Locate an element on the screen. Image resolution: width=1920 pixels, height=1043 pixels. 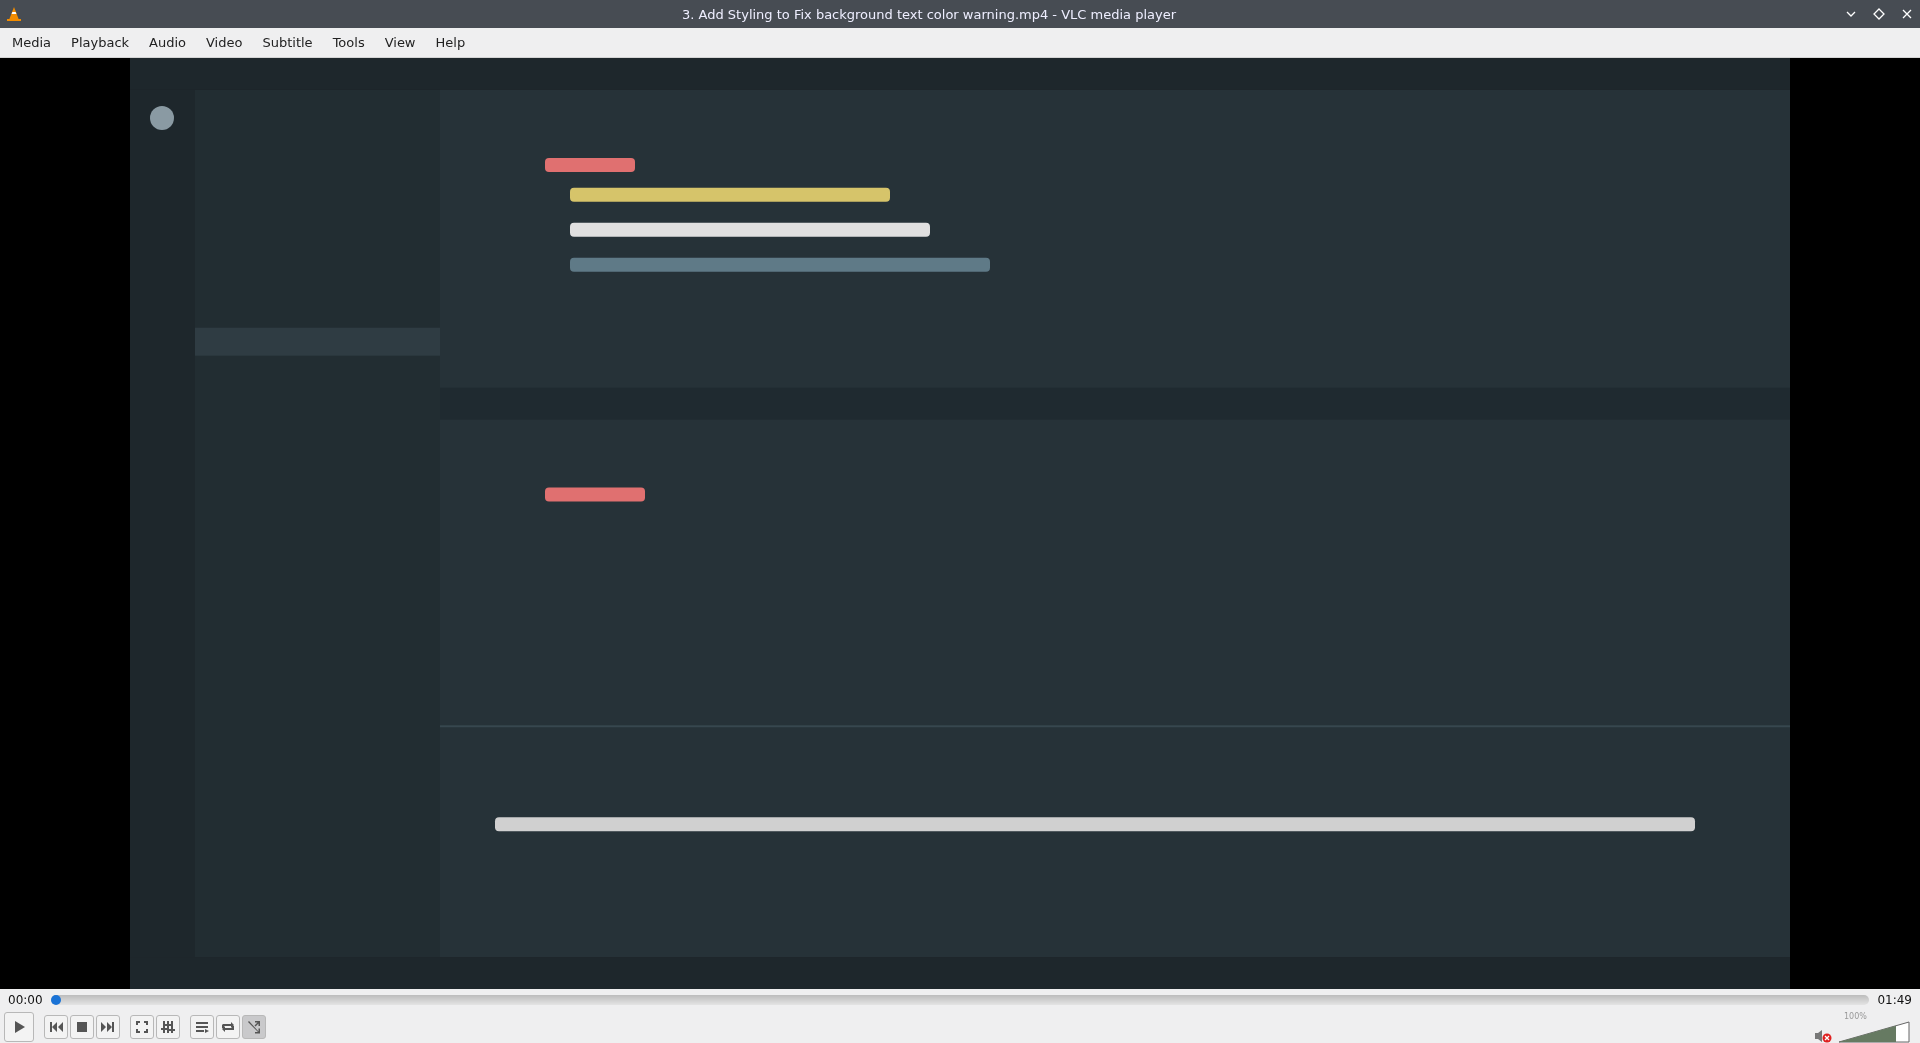
fullscreen-icon is located at coordinates (142, 1027).